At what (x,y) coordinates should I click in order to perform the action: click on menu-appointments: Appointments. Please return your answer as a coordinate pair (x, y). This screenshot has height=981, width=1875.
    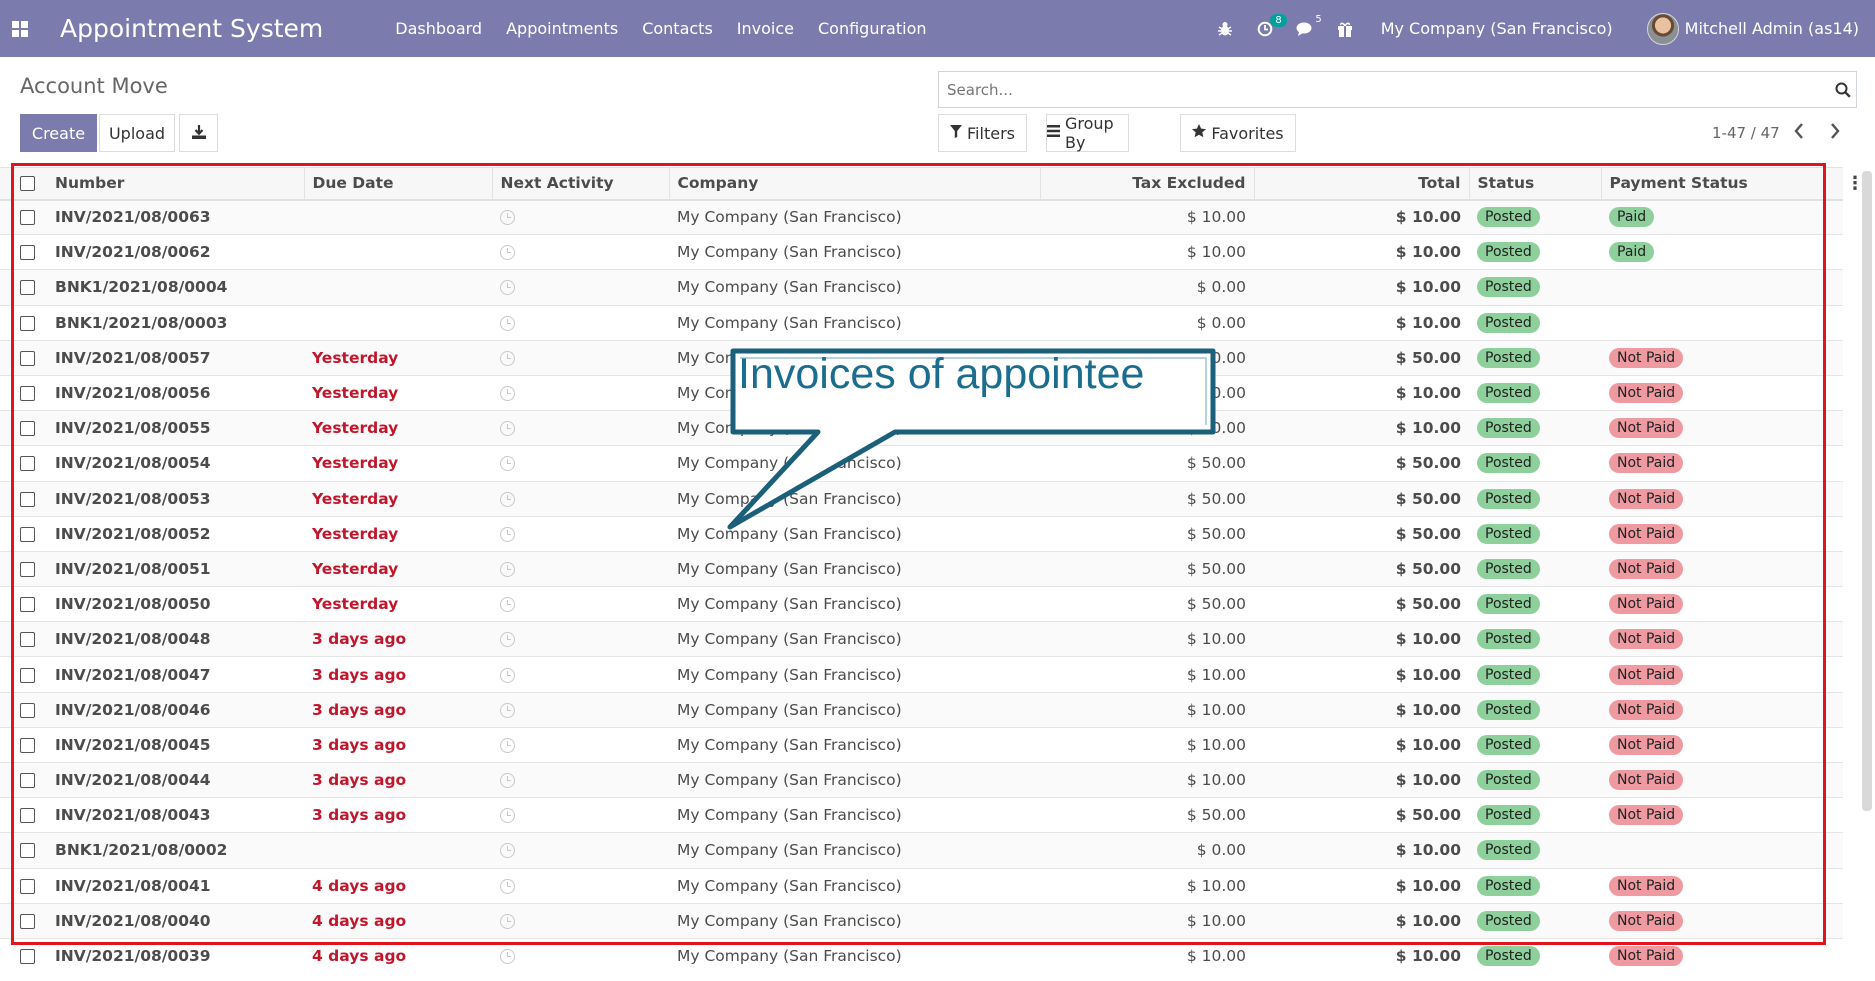
    Looking at the image, I should click on (562, 28).